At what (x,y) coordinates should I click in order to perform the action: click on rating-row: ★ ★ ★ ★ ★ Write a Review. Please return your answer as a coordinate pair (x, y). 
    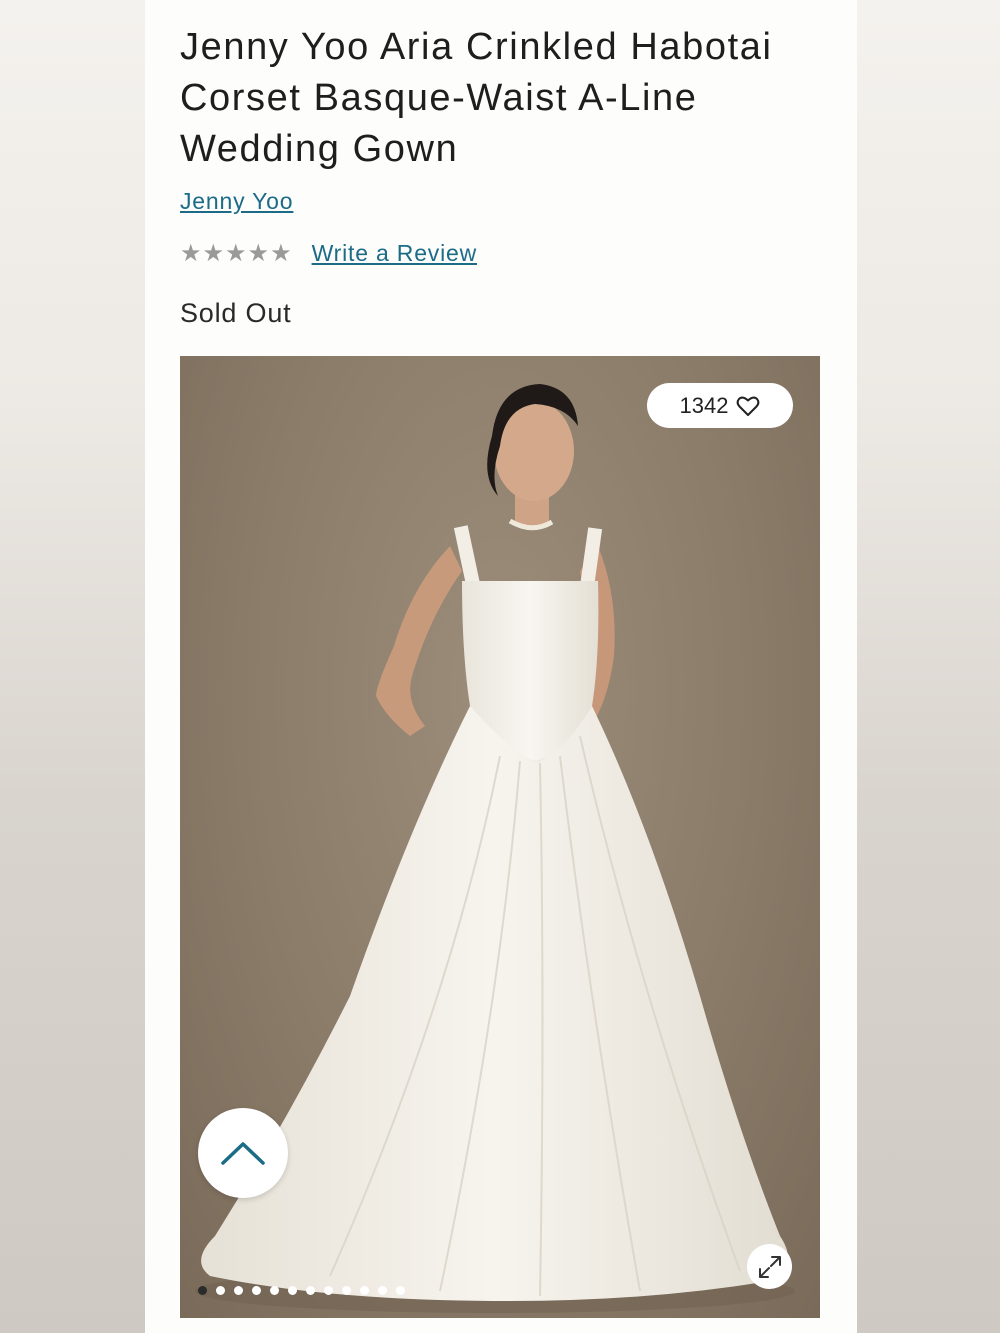
    Looking at the image, I should click on (328, 253).